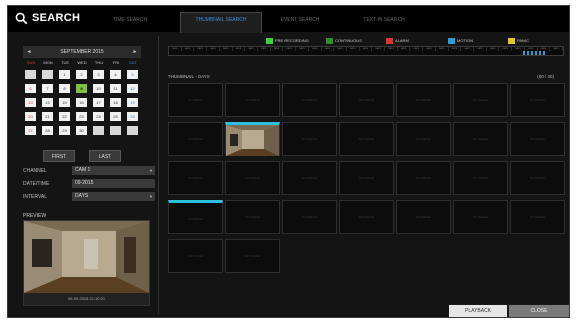 This screenshot has width=578, height=323. Describe the element at coordinates (115, 74) in the screenshot. I see `calendar-day-4: 4` at that location.